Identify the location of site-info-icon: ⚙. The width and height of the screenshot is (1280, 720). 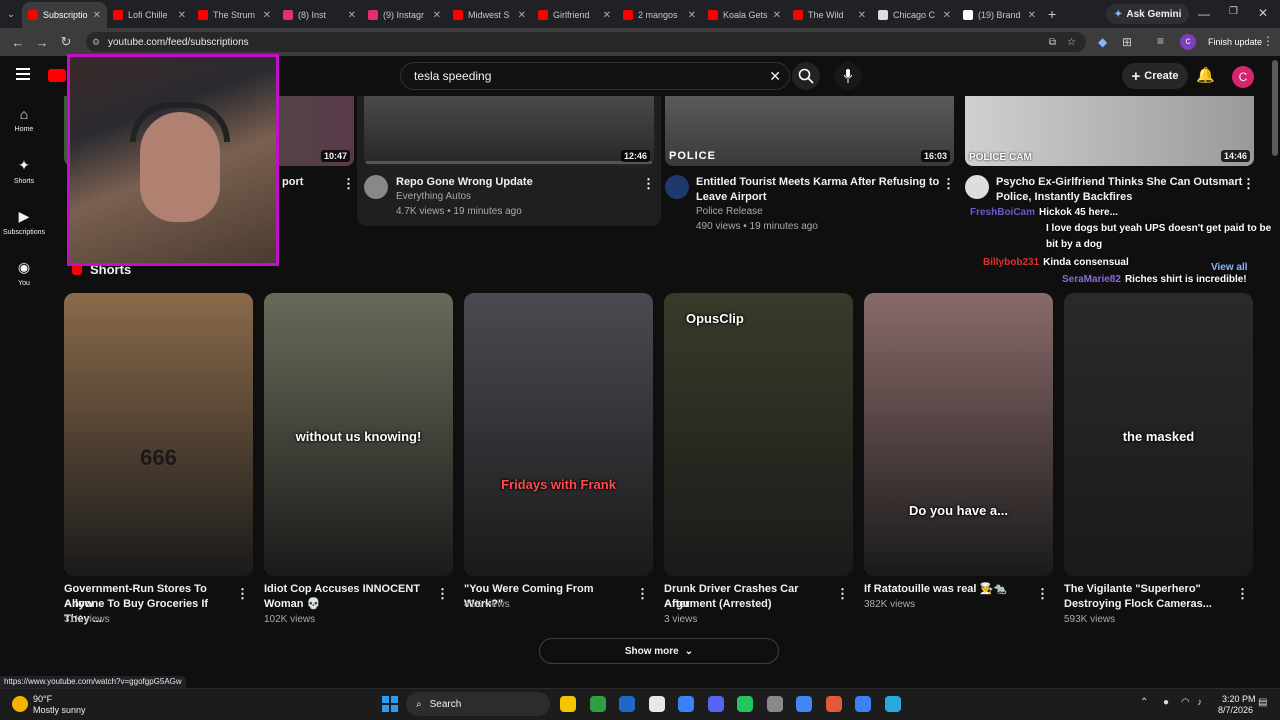
(96, 42).